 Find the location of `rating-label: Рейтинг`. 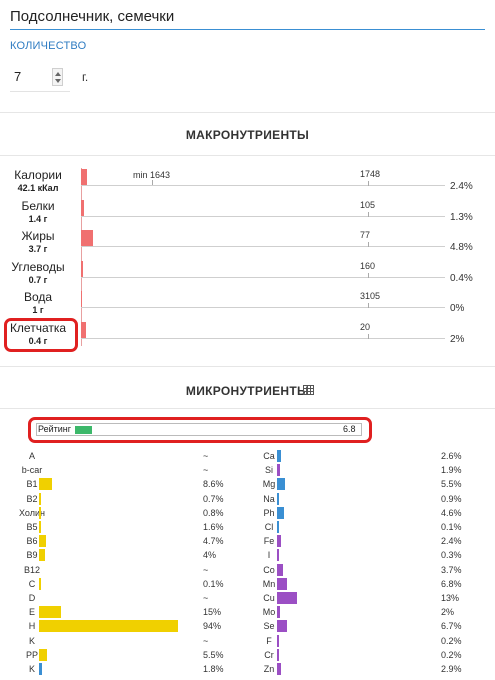

rating-label: Рейтинг is located at coordinates (55, 429).